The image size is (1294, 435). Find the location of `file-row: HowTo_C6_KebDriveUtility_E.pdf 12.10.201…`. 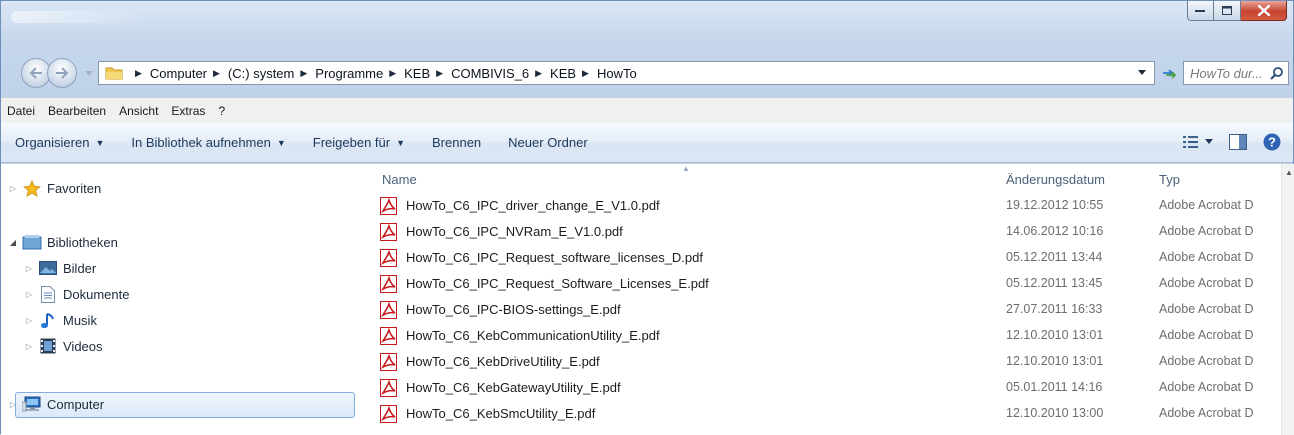

file-row: HowTo_C6_KebDriveUtility_E.pdf 12.10.201… is located at coordinates (823, 362).